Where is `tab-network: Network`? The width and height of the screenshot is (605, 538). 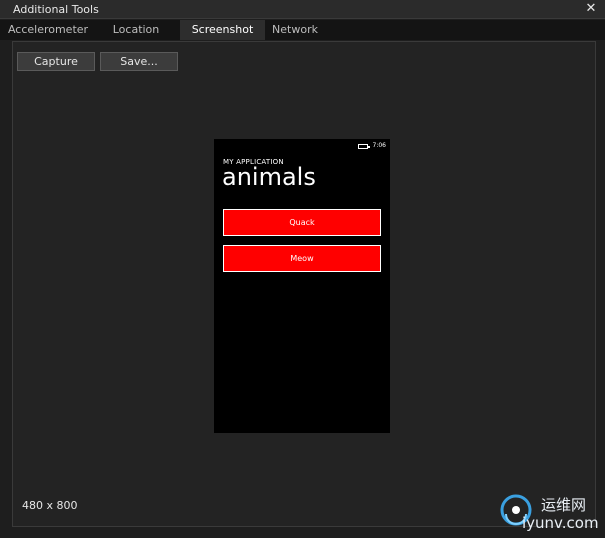
tab-network: Network is located at coordinates (295, 30).